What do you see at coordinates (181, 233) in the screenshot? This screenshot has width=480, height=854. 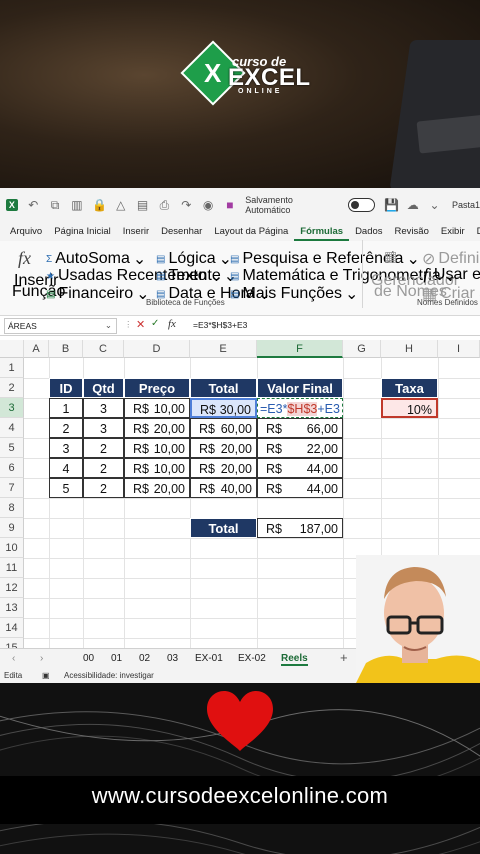 I see `tab-desenhar: Desenhar` at bounding box center [181, 233].